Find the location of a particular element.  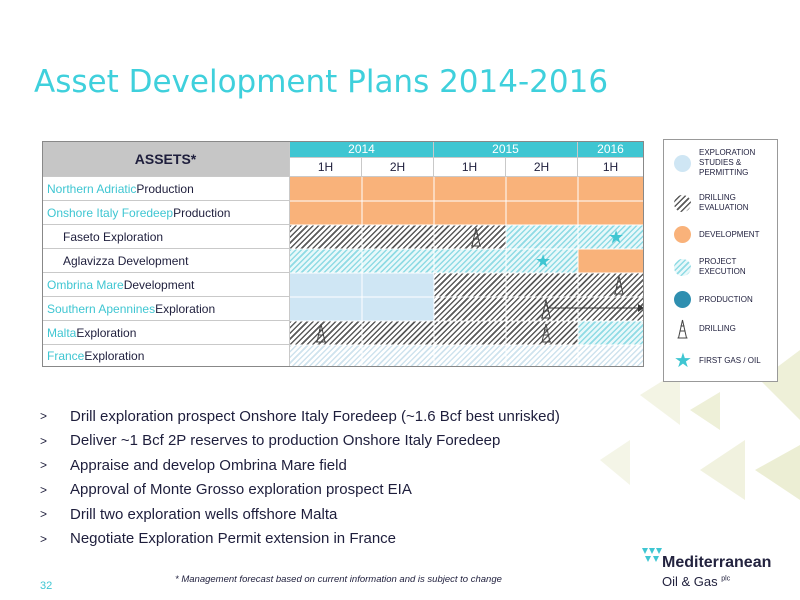

legend-item: Drilling is located at coordinates (705, 329).